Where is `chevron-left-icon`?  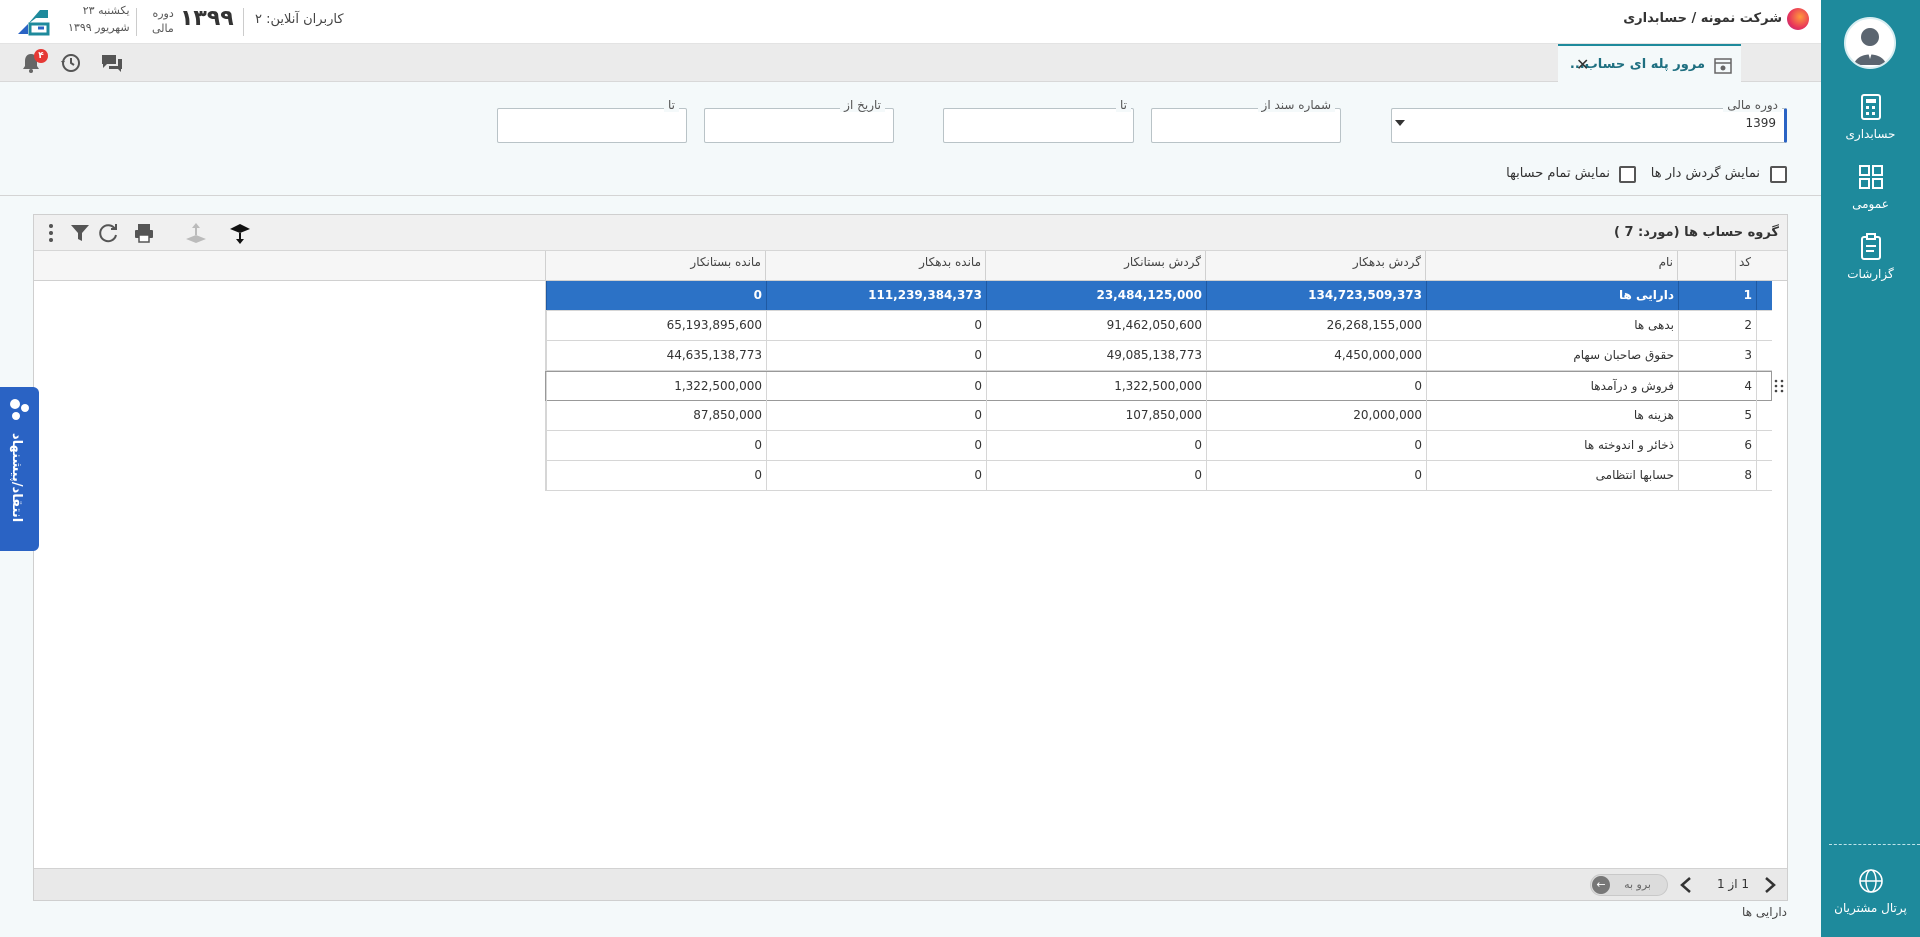 chevron-left-icon is located at coordinates (1686, 885).